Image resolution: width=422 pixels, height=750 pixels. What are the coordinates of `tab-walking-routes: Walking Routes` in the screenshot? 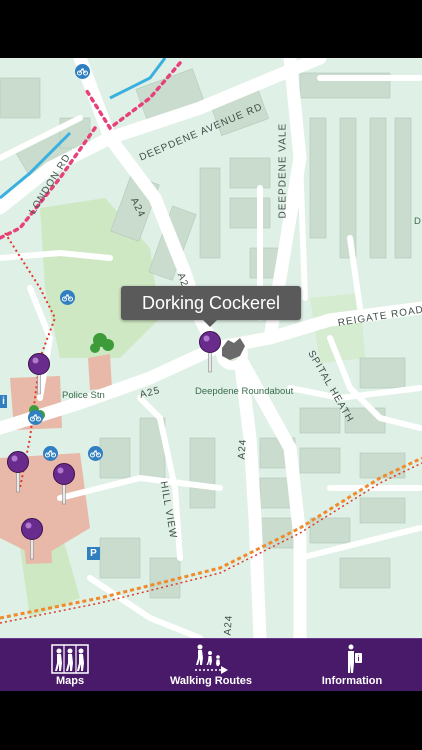 It's located at (211, 665).